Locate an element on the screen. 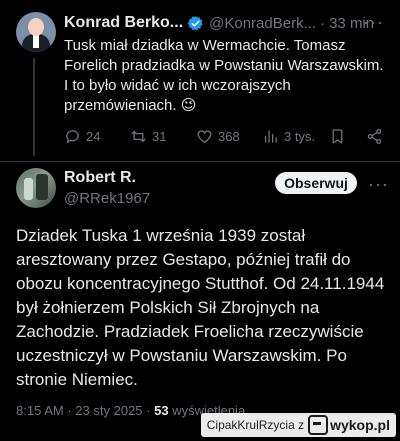 Image resolution: width=400 pixels, height=441 pixels. reply-count: 24 is located at coordinates (93, 136).